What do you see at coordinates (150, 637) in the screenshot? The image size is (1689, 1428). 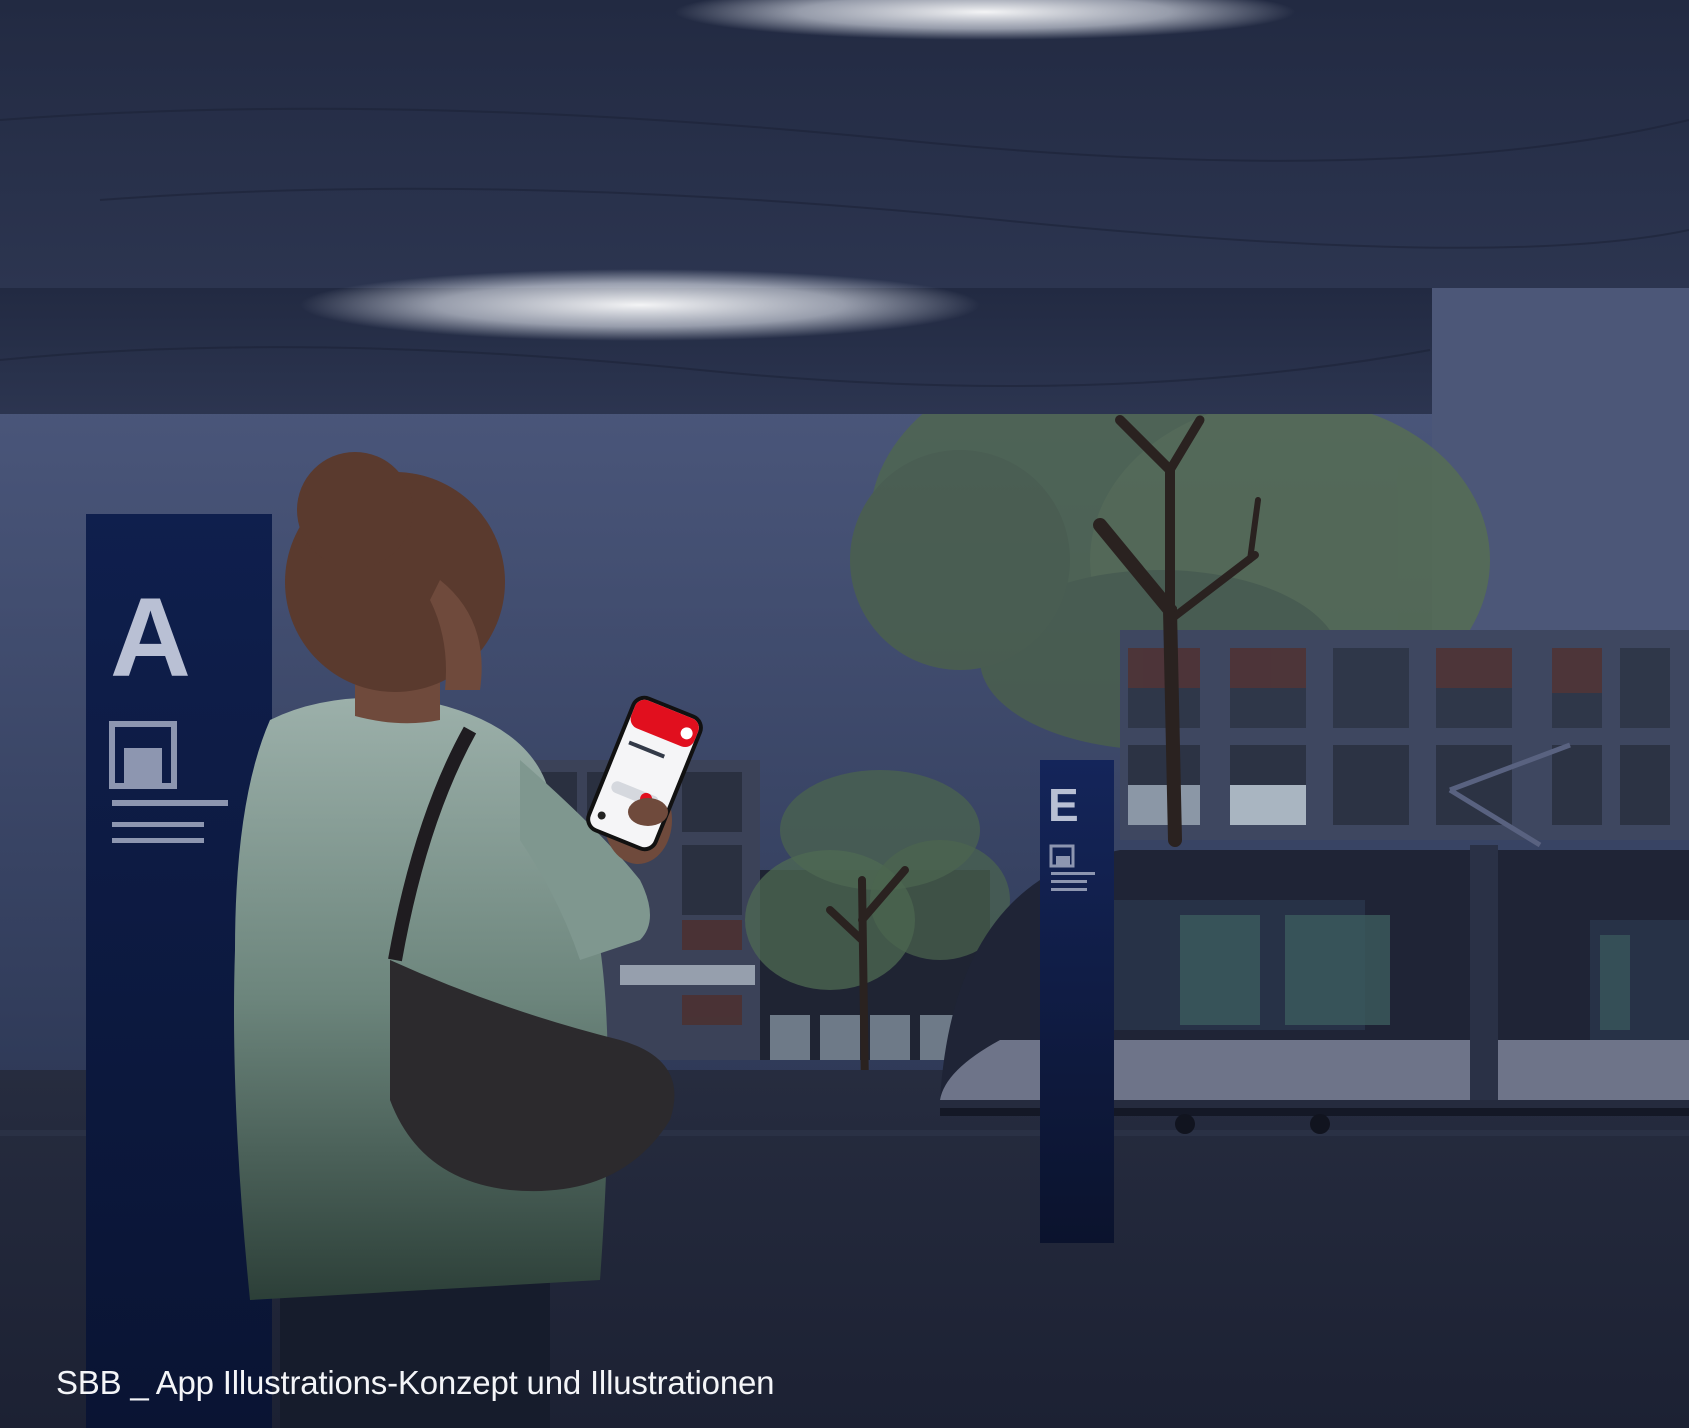 I see `platform-sign-letter-a: A` at bounding box center [150, 637].